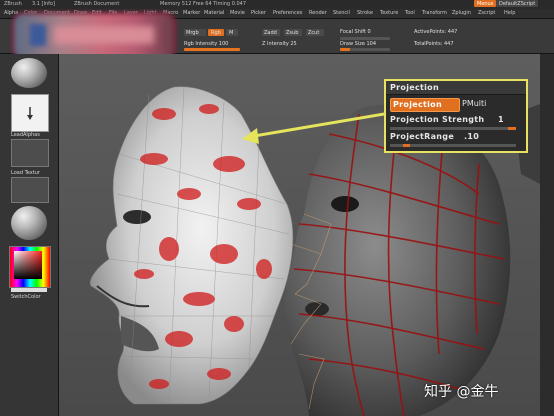 The image size is (554, 416). Describe the element at coordinates (315, 32) in the screenshot. I see `zcut-toggle: Zcut` at that location.